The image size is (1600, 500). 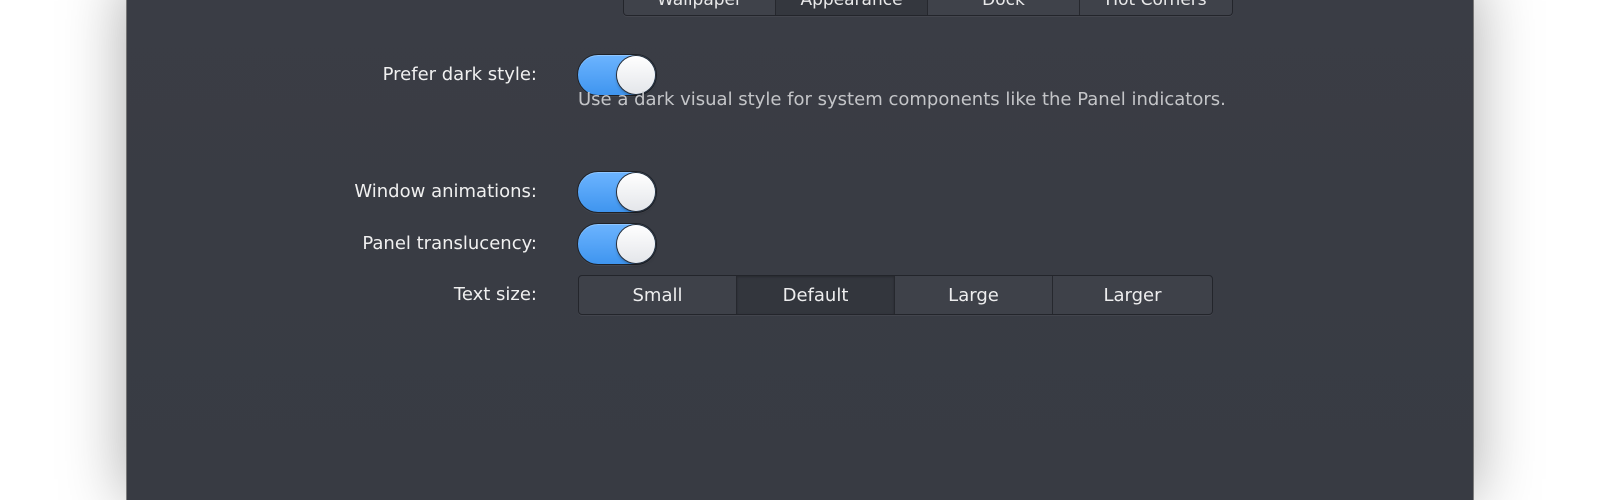 I want to click on text-size-selector: Small Default Large Larger, so click(x=895, y=295).